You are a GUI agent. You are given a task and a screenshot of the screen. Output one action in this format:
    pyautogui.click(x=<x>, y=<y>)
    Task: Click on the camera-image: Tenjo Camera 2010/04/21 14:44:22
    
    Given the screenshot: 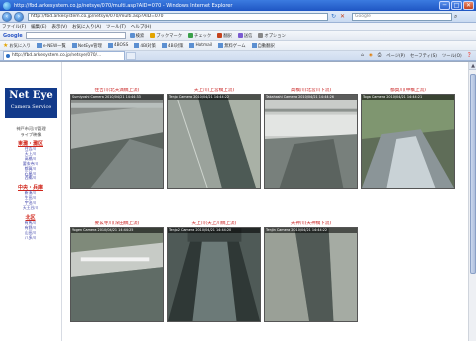 What is the action you would take?
    pyautogui.click(x=214, y=141)
    